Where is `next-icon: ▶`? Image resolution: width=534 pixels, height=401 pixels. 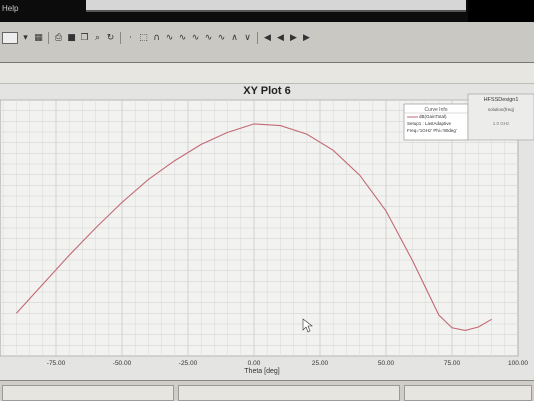 next-icon: ▶ is located at coordinates (306, 38).